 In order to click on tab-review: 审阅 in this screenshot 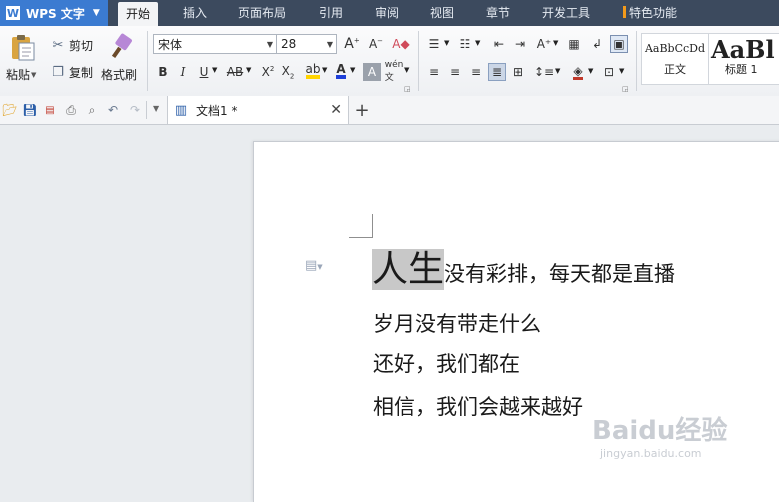, I will do `click(387, 13)`.